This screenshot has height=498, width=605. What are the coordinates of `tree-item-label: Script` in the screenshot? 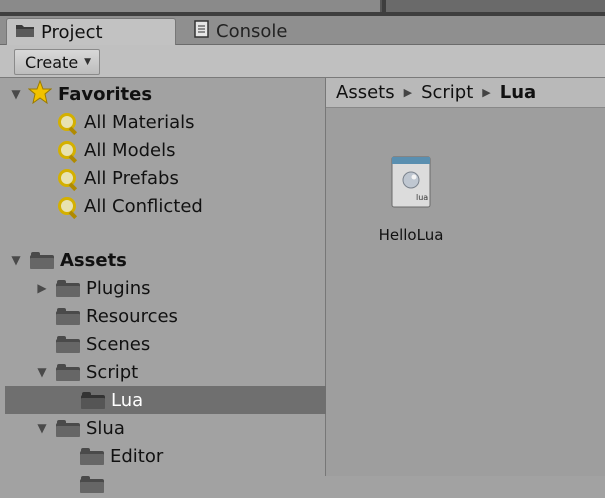 It's located at (112, 372).